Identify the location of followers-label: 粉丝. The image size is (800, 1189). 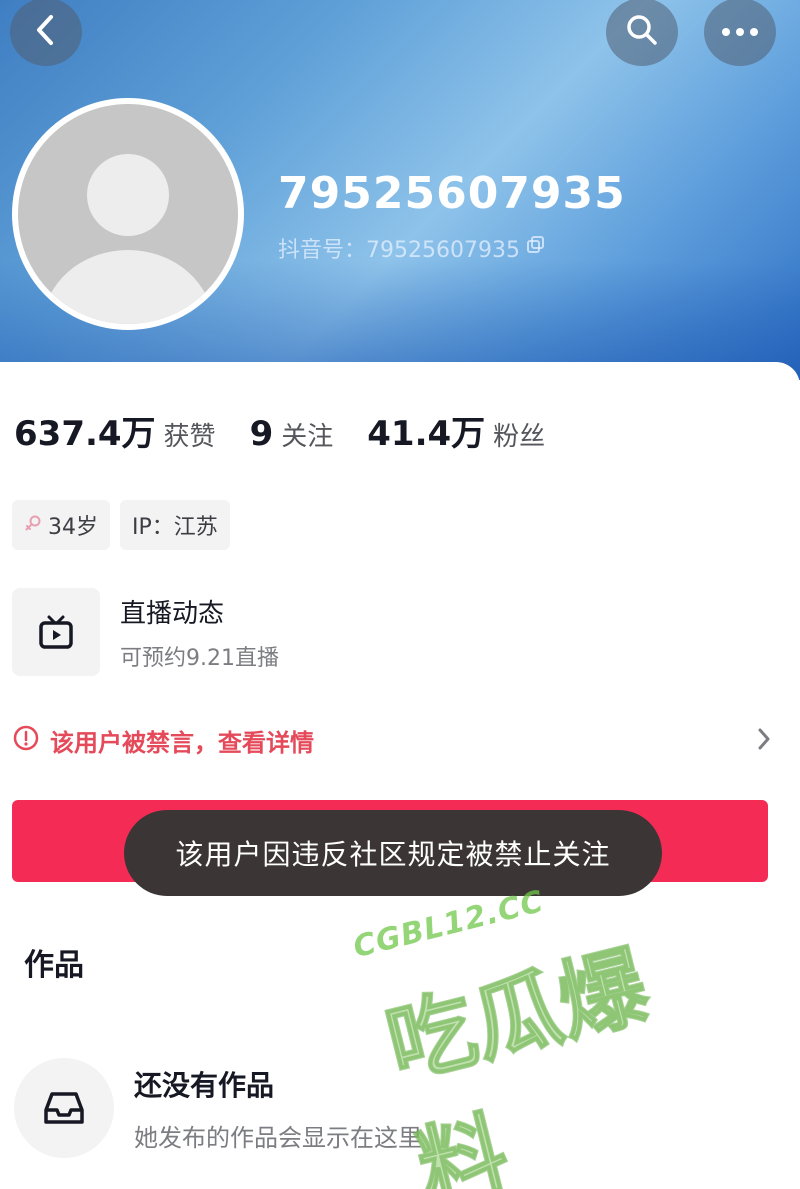
(519, 437).